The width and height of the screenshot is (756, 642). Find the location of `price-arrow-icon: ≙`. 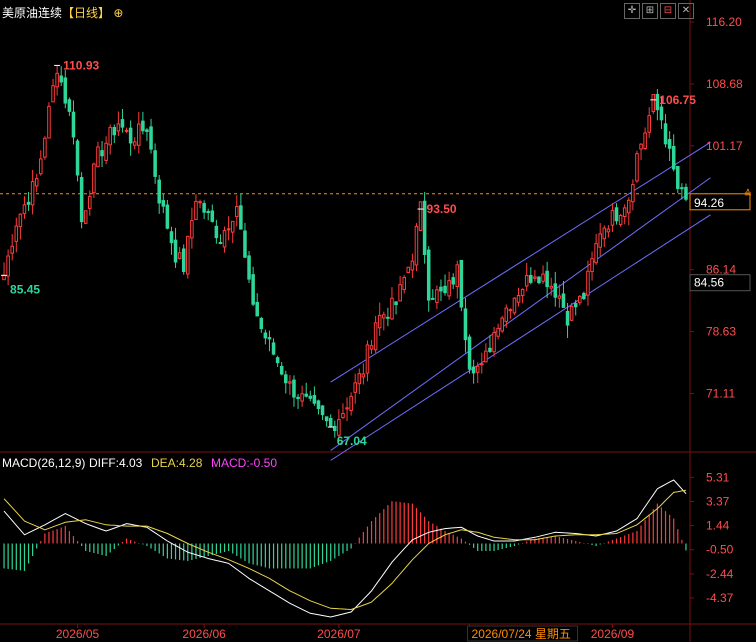

price-arrow-icon: ≙ is located at coordinates (748, 194).